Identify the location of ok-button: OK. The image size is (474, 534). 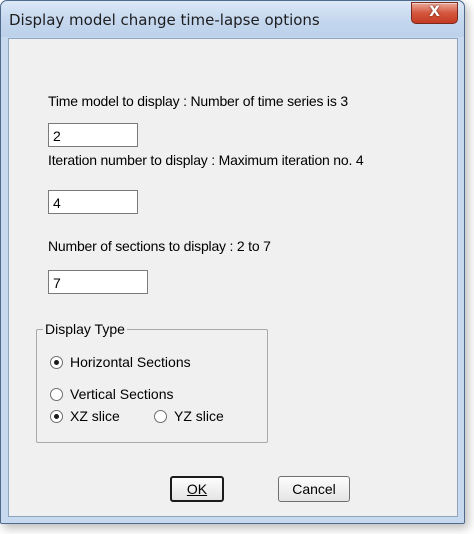
(197, 489).